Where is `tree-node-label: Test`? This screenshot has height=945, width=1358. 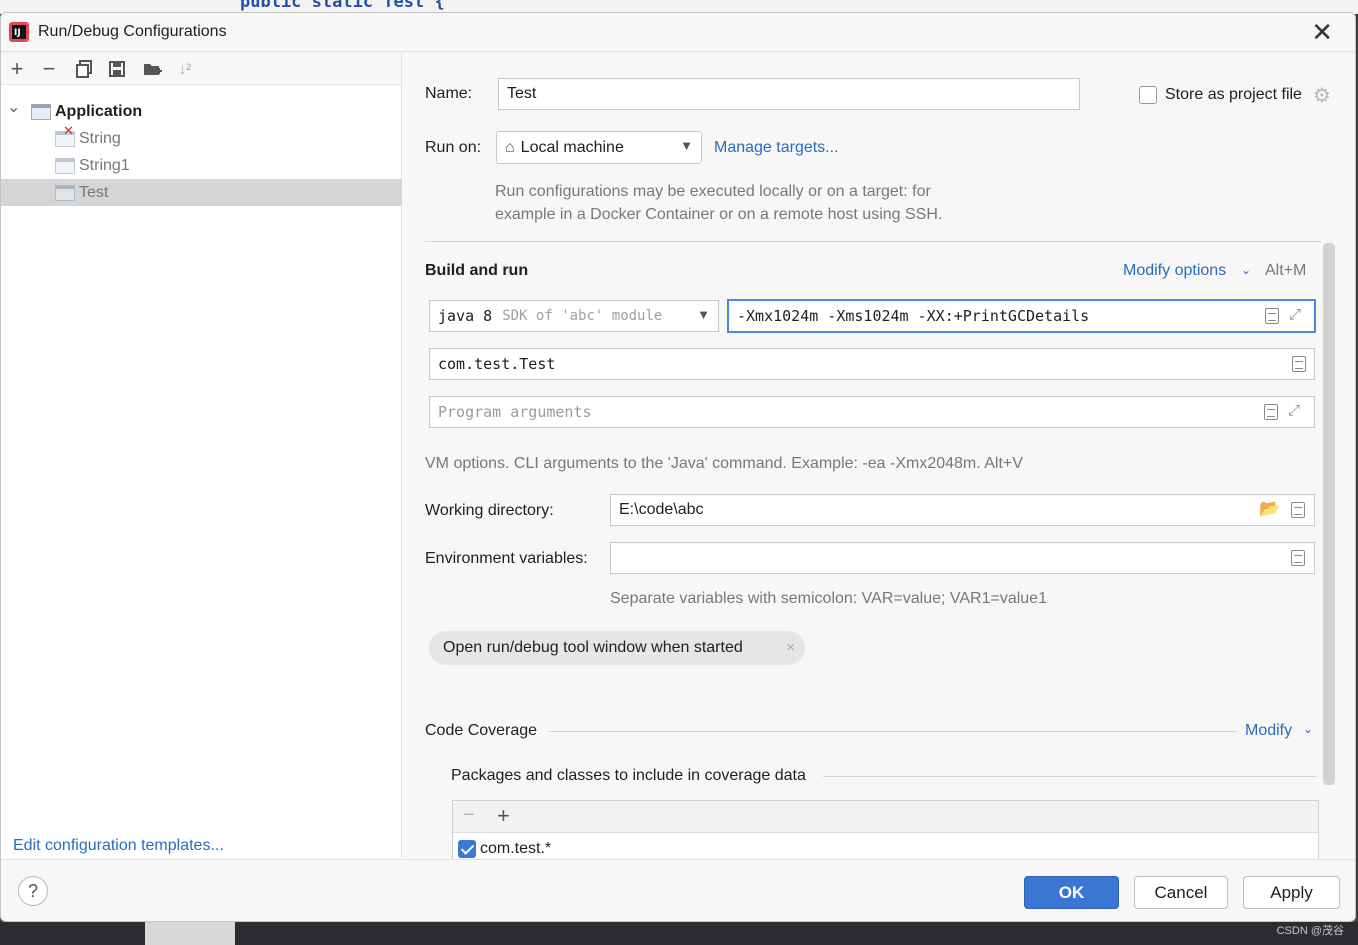 tree-node-label: Test is located at coordinates (94, 192).